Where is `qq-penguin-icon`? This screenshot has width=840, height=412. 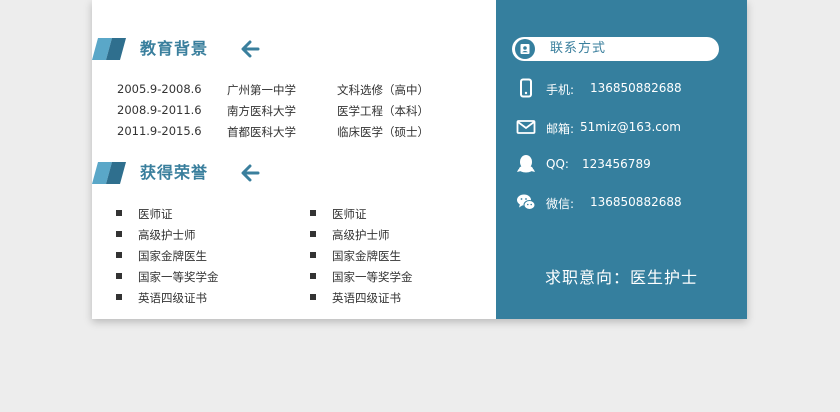
qq-penguin-icon is located at coordinates (526, 164).